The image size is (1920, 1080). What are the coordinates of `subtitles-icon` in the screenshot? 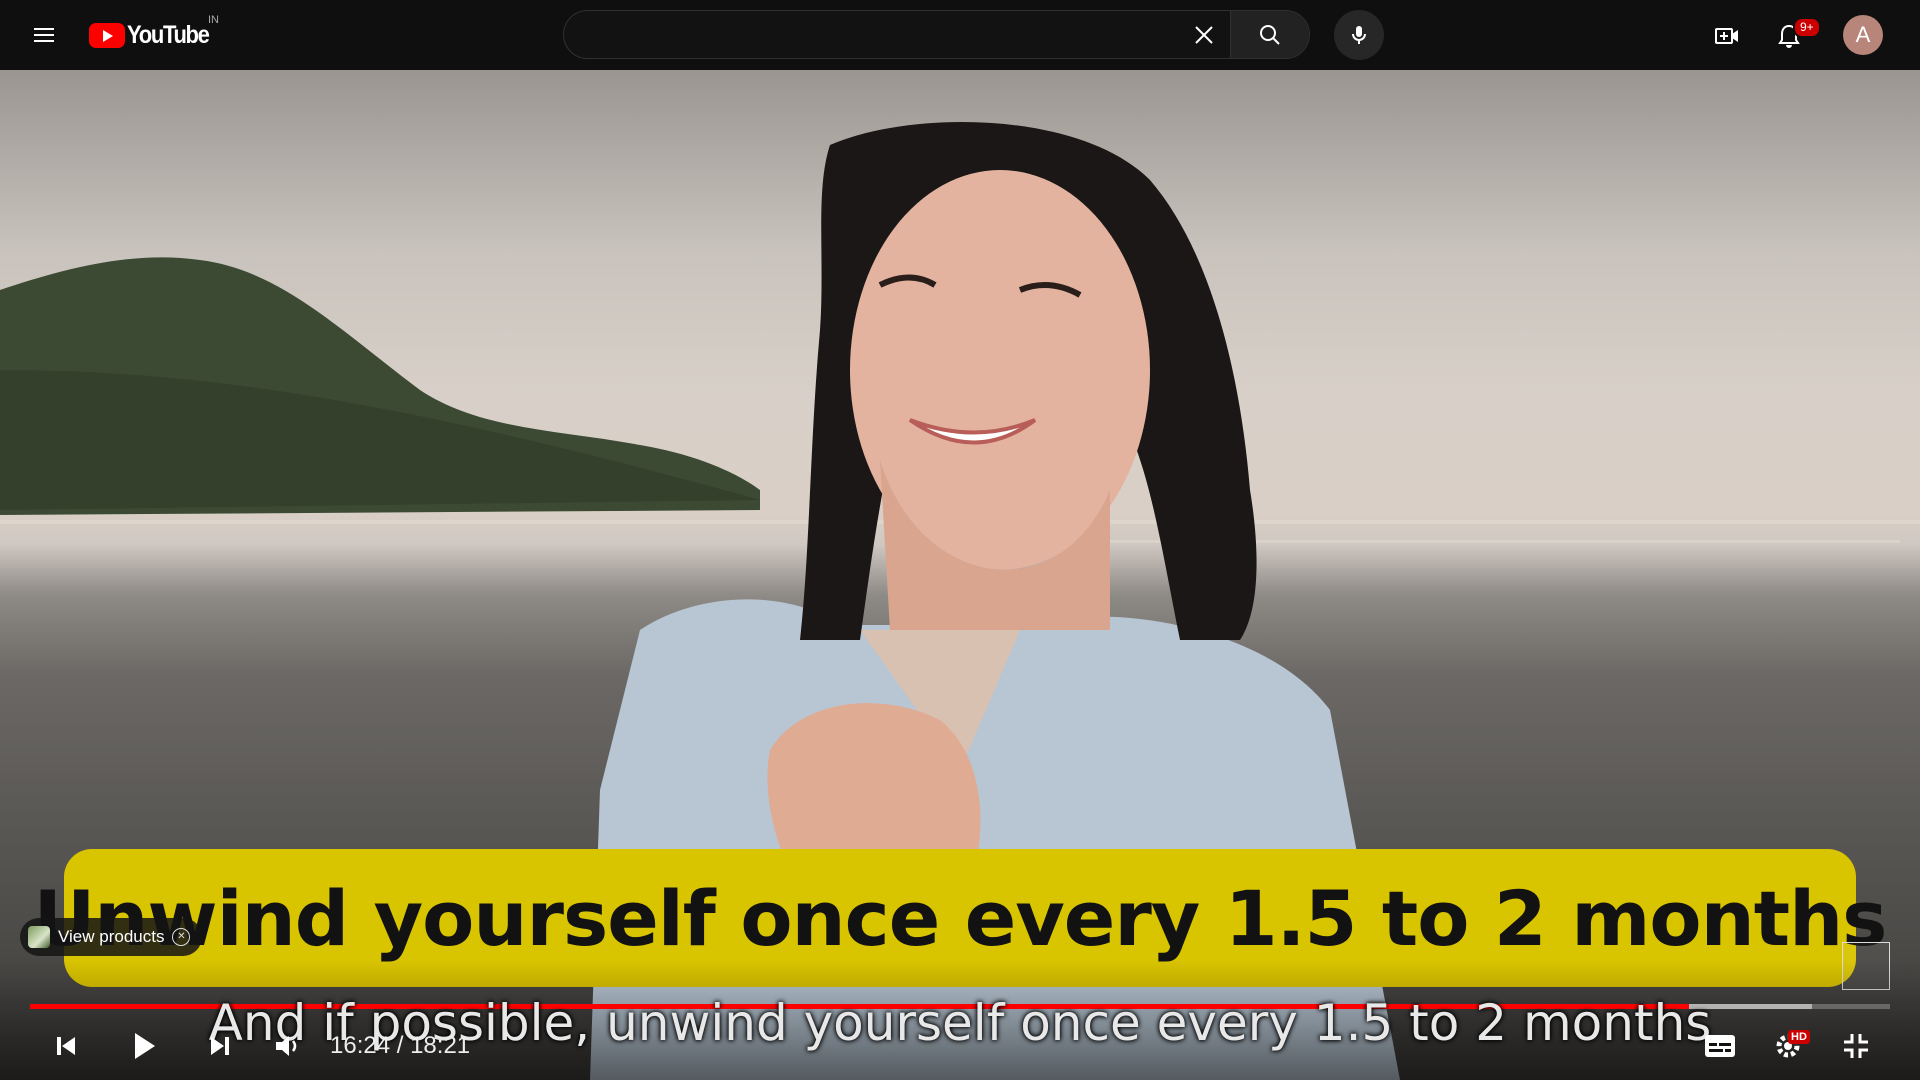 It's located at (1720, 1046).